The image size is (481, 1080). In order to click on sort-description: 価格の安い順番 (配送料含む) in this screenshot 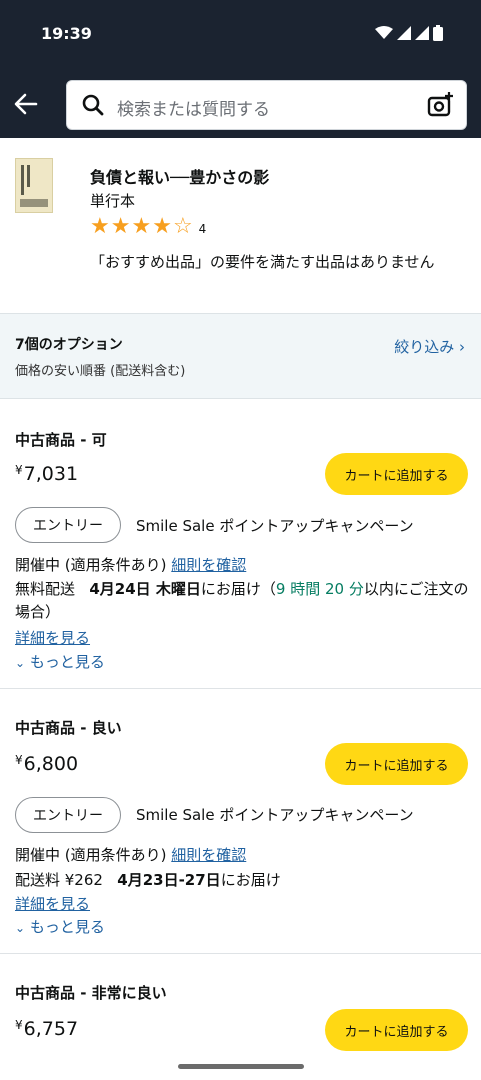, I will do `click(100, 371)`.